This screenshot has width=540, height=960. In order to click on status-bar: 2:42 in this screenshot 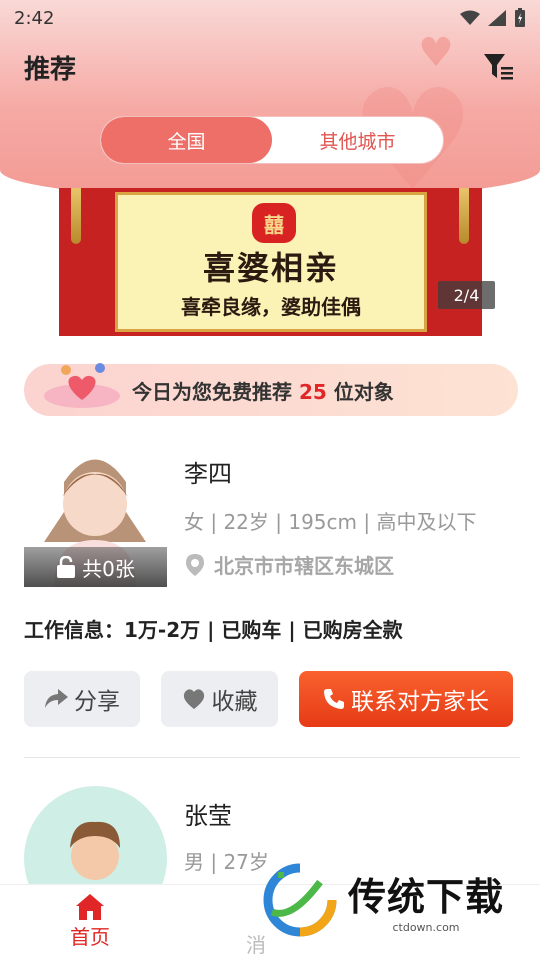, I will do `click(270, 18)`.